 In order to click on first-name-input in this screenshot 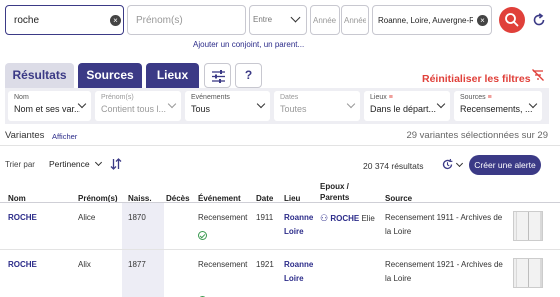, I will do `click(186, 20)`.